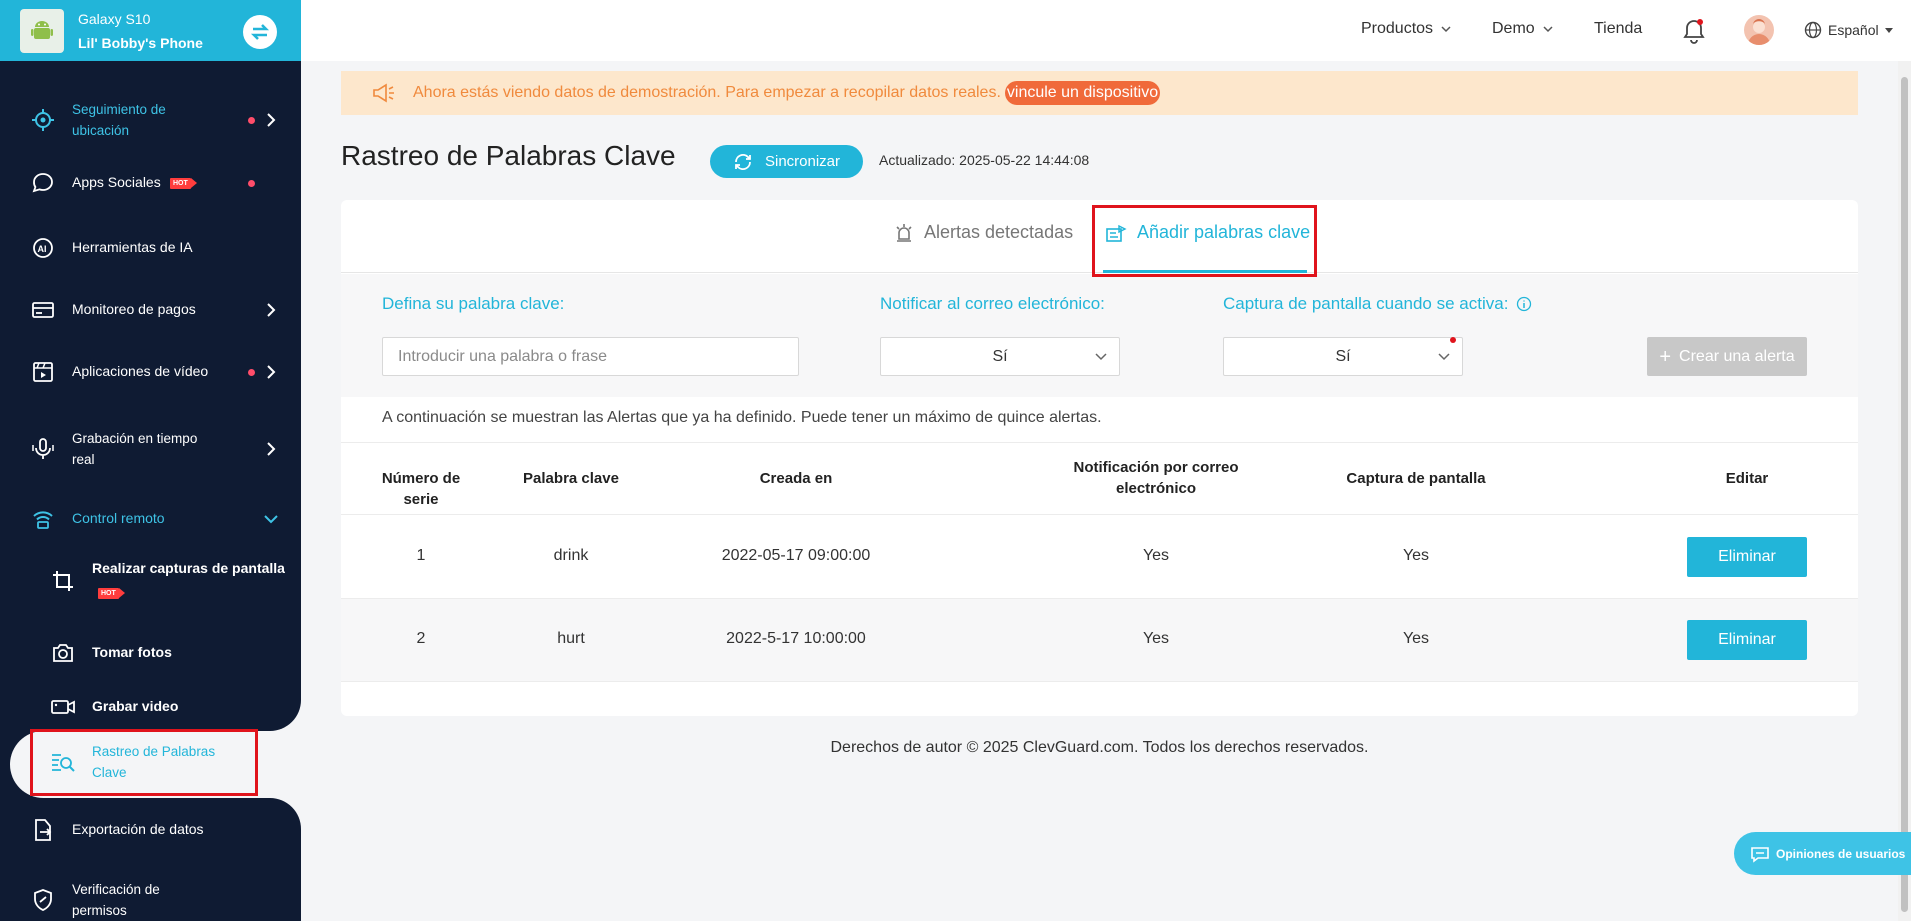 Image resolution: width=1911 pixels, height=921 pixels. I want to click on sidebar-item-remote-control: Control remoto, so click(150, 519).